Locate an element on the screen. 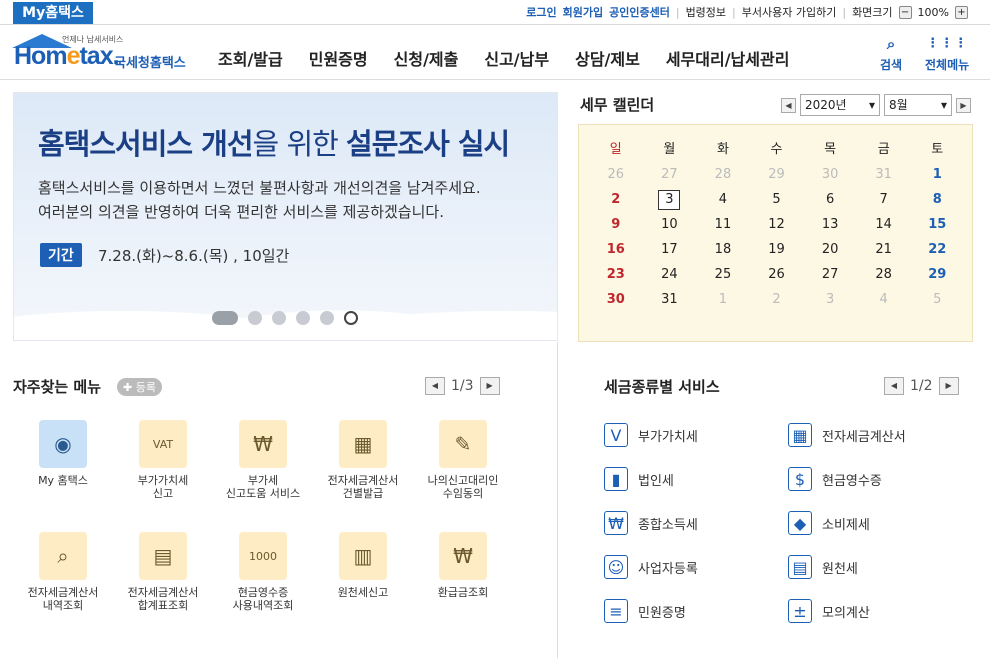 The image size is (990, 658). signup-link: 회원가입 is located at coordinates (583, 12).